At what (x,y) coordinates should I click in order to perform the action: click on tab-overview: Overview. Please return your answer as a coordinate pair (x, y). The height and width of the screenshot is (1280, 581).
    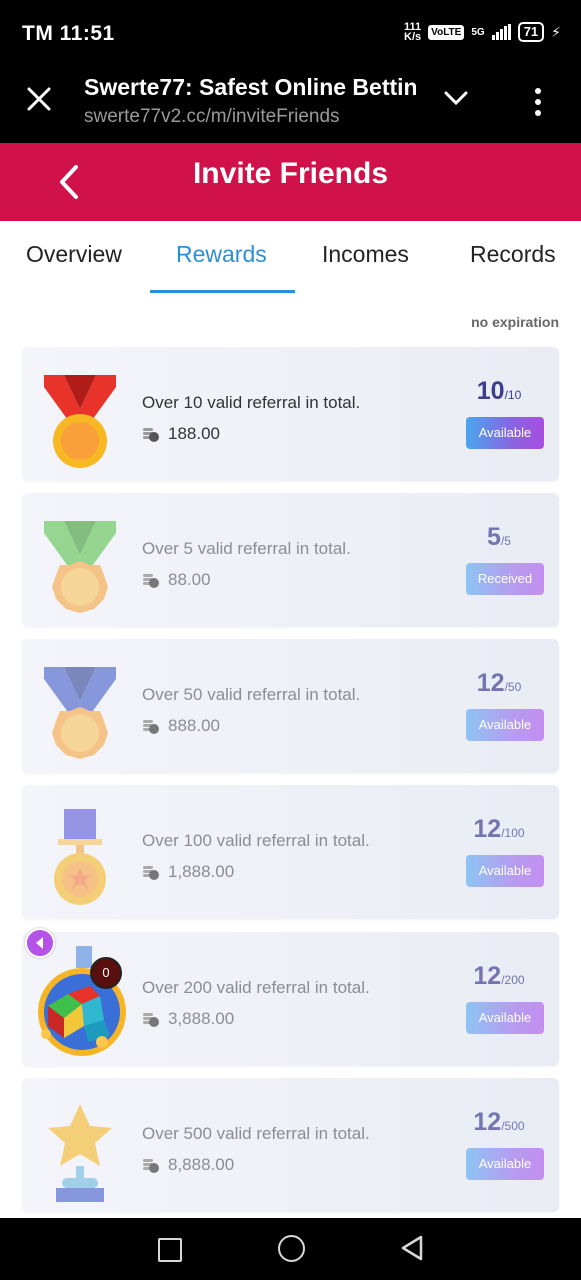
    Looking at the image, I should click on (74, 254).